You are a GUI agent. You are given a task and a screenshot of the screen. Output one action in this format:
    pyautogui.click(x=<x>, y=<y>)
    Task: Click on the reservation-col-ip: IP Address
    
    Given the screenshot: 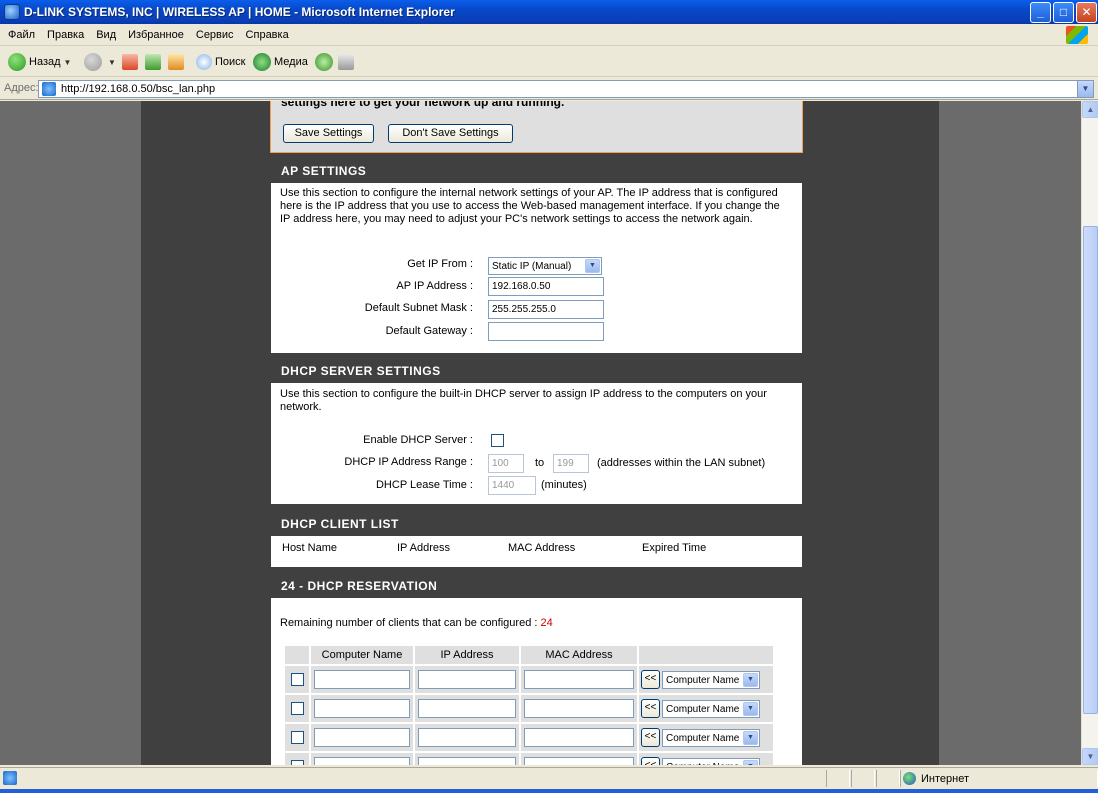 What is the action you would take?
    pyautogui.click(x=467, y=655)
    